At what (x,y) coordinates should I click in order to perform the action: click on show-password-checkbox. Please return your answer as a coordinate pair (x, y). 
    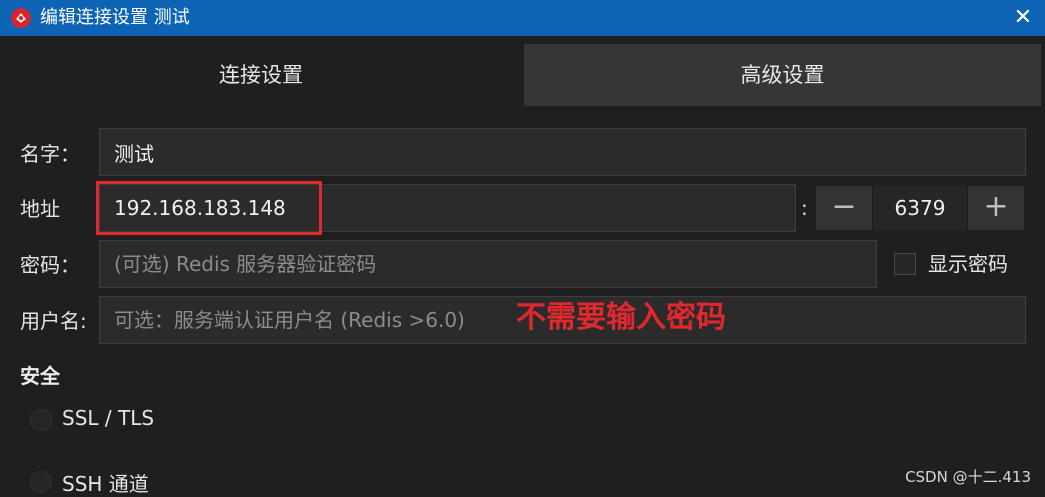
    Looking at the image, I should click on (905, 264).